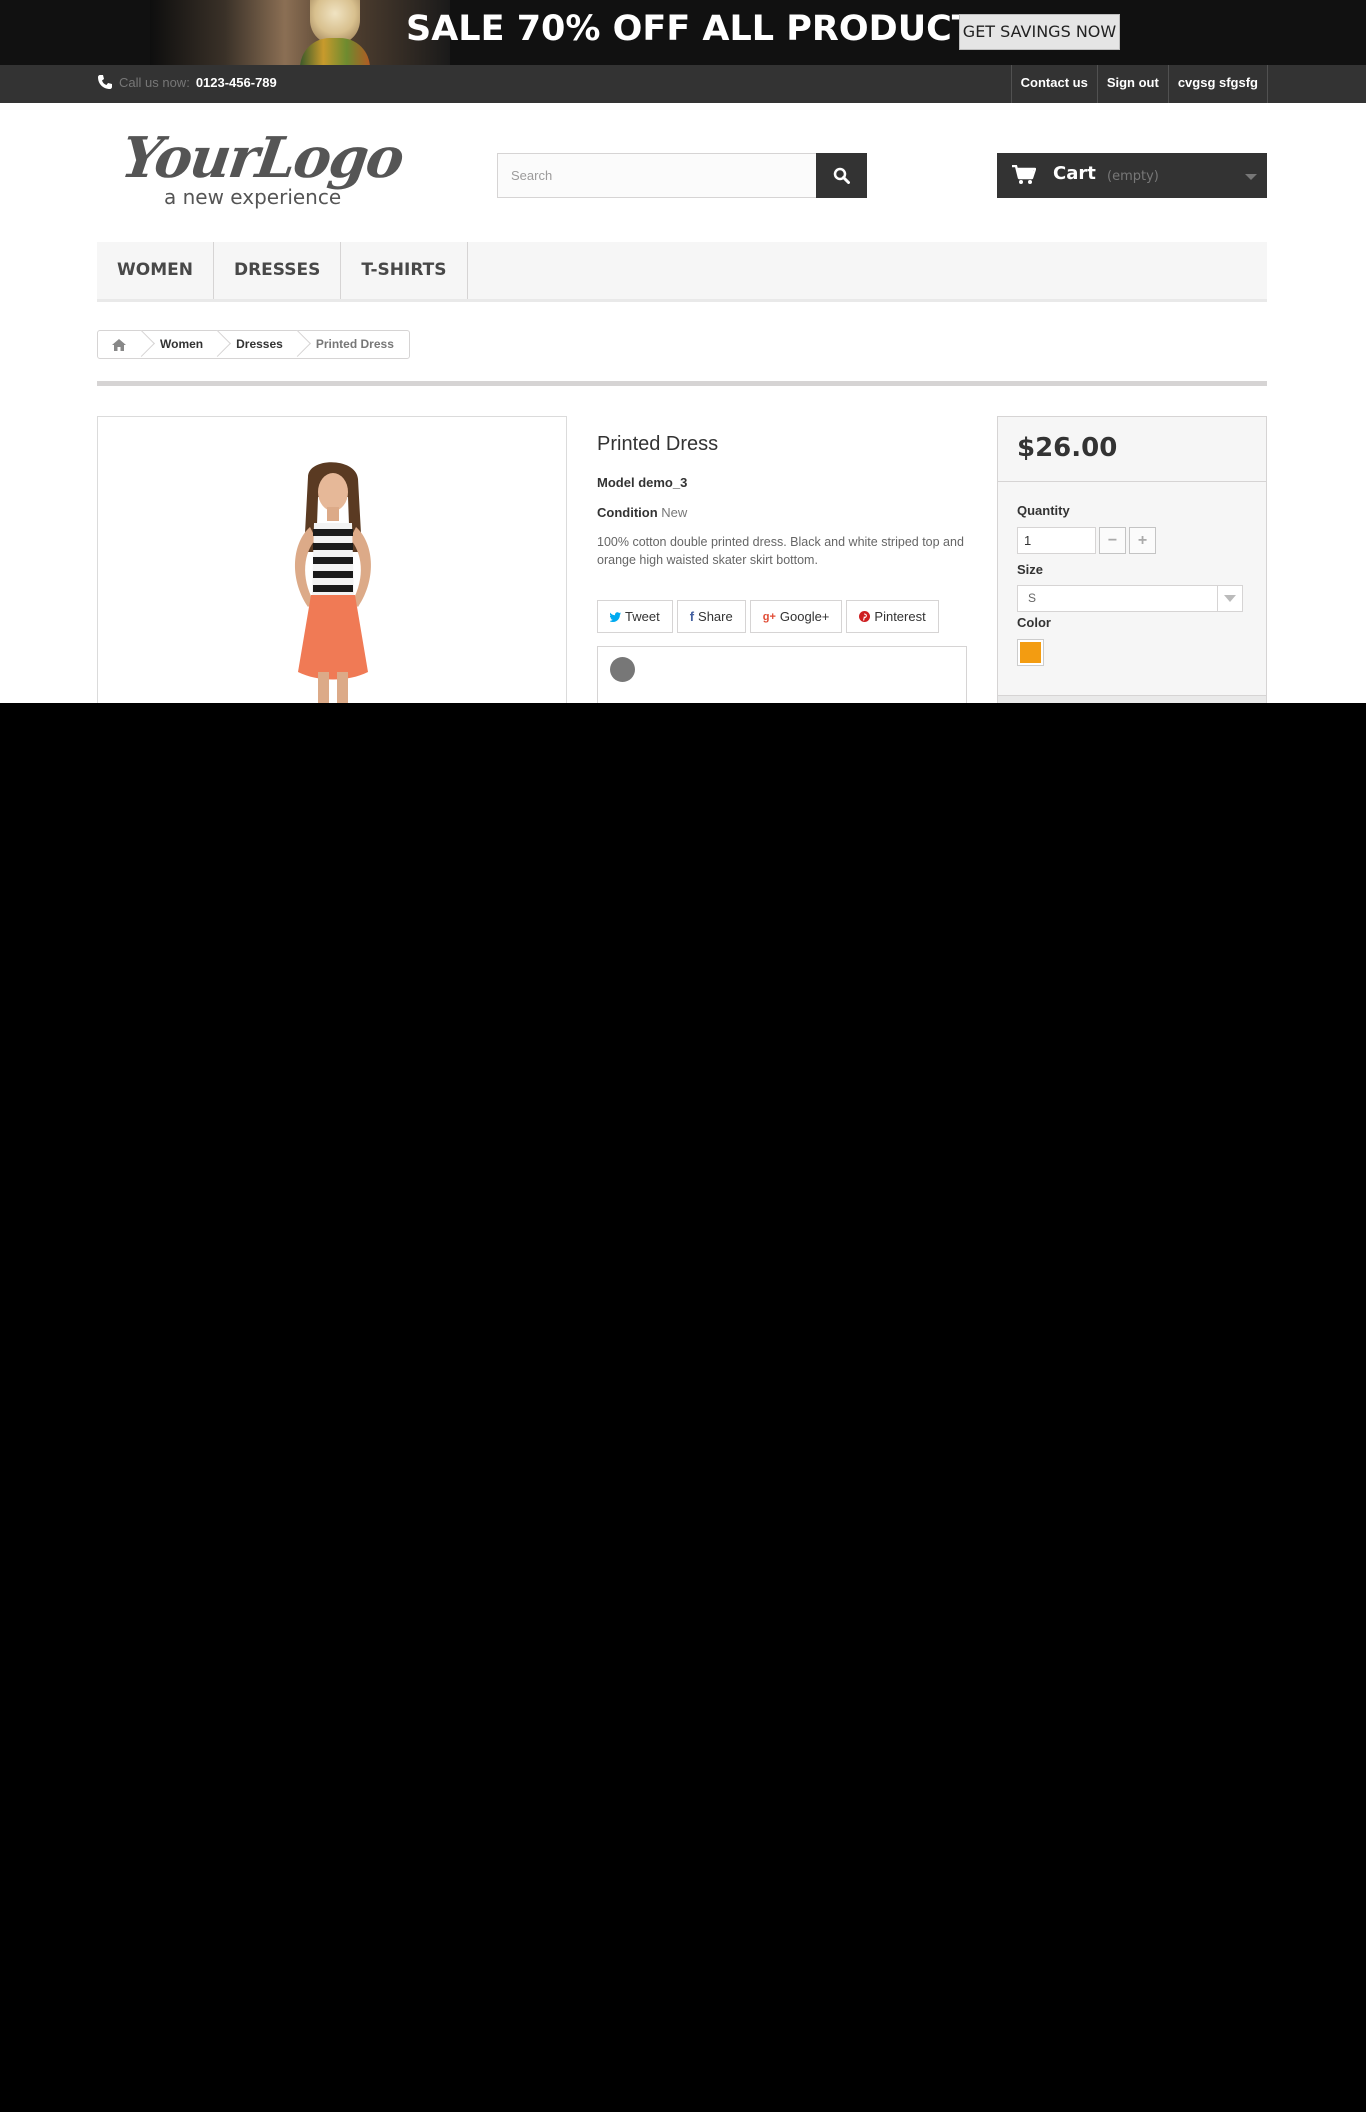 This screenshot has width=1366, height=2112. Describe the element at coordinates (1056, 540) in the screenshot. I see `quantity-input: 1` at that location.